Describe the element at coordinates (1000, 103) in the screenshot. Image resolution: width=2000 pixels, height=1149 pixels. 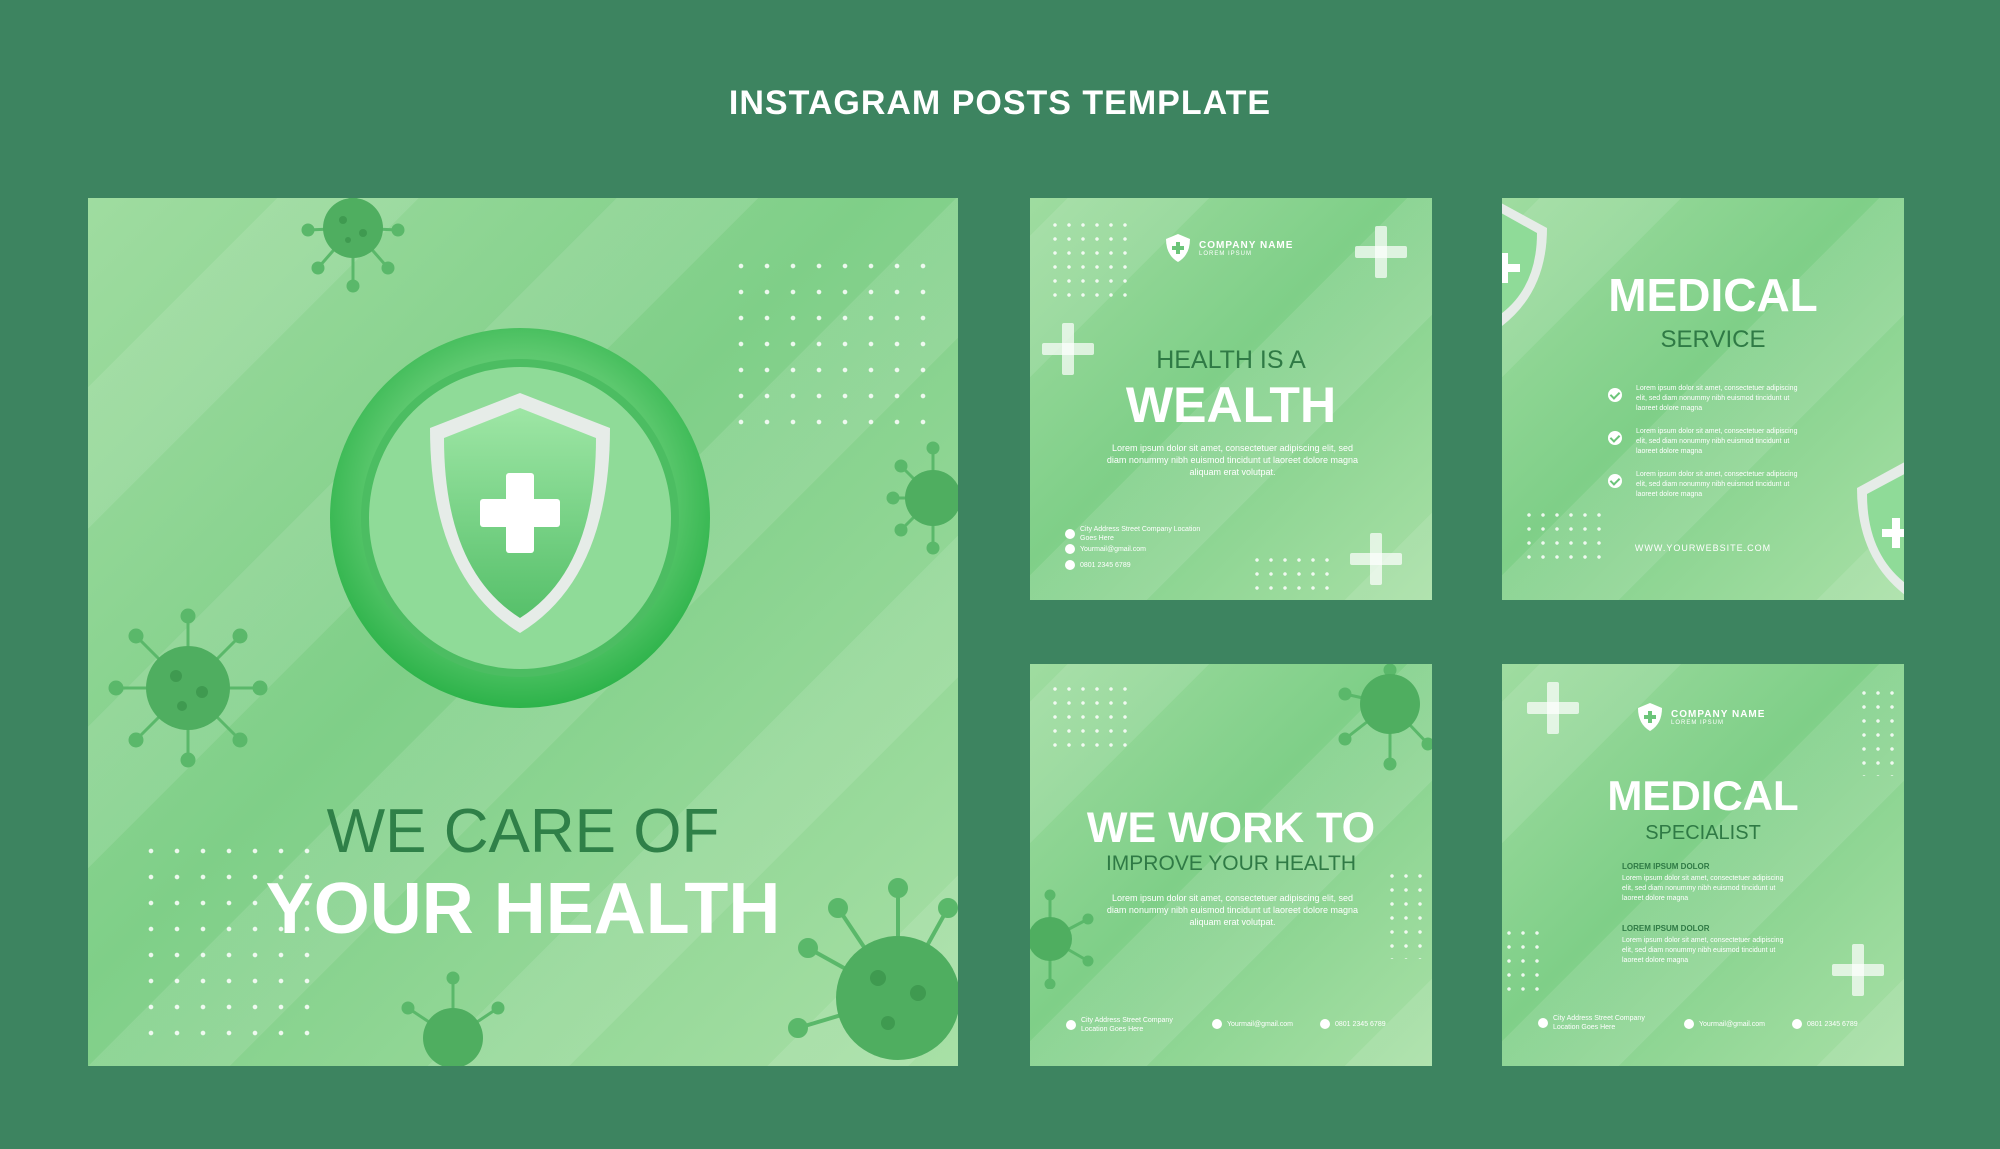
I see `page-title: INSTAGRAM POSTS TEMPLATE` at that location.